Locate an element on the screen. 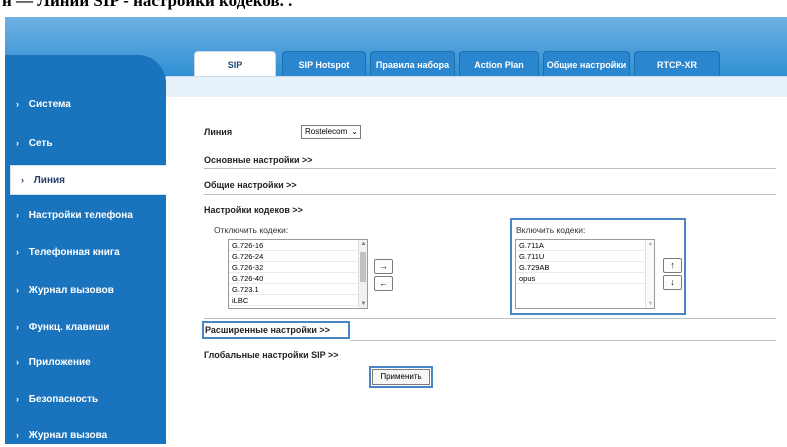  sidebar-item-security: › Безопасность is located at coordinates (85, 399).